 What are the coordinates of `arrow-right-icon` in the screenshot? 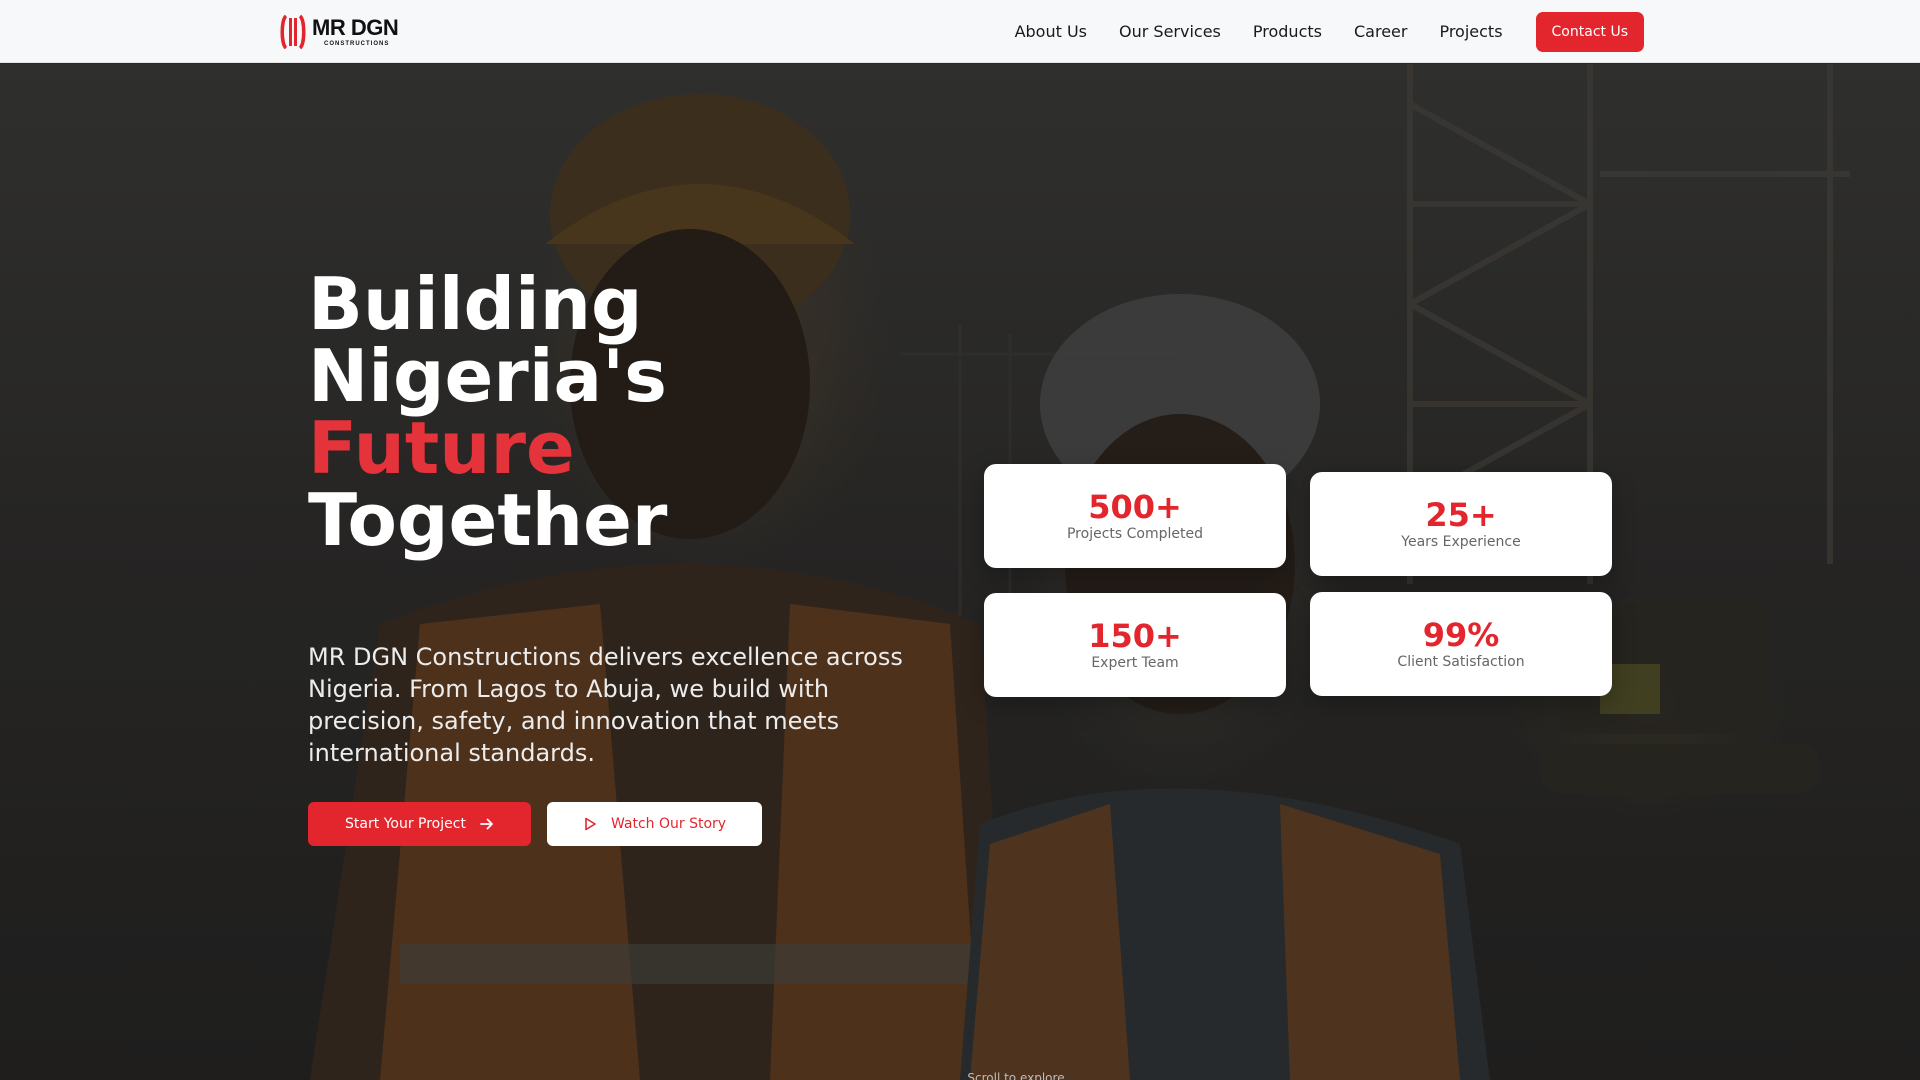 It's located at (486, 824).